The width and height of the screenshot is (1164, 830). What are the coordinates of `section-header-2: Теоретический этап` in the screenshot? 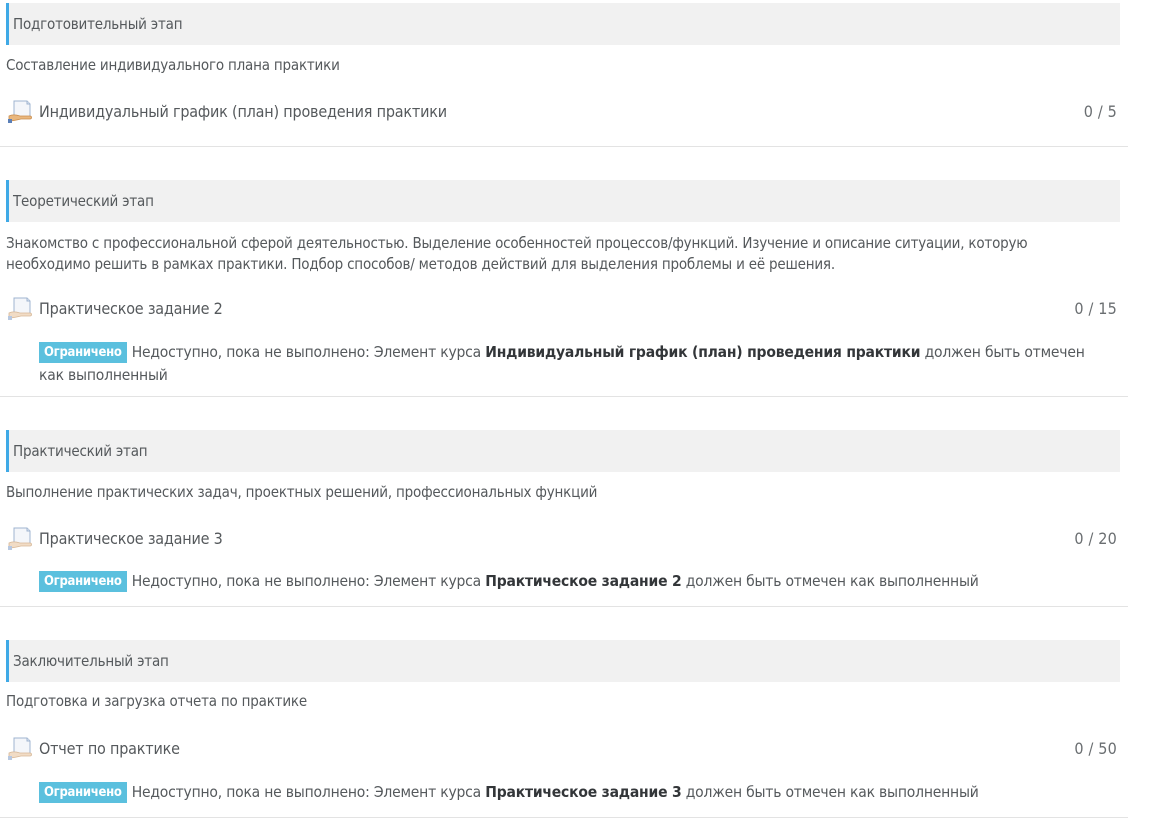 It's located at (563, 201).